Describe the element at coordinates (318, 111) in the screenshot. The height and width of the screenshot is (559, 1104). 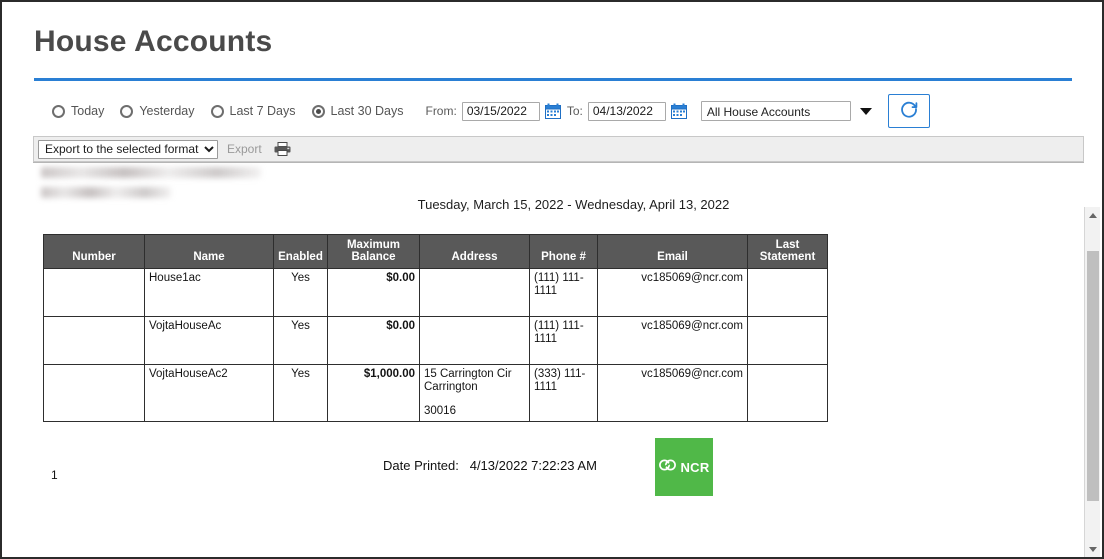
I see `radio-icon-last-30-days` at that location.